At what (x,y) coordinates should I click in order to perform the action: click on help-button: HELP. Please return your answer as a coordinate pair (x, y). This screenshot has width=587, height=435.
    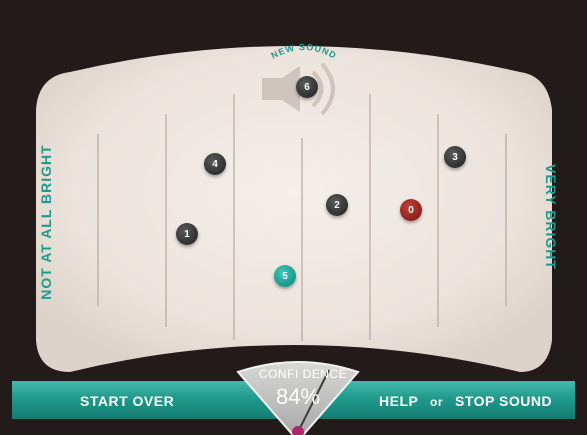
    Looking at the image, I should click on (398, 401).